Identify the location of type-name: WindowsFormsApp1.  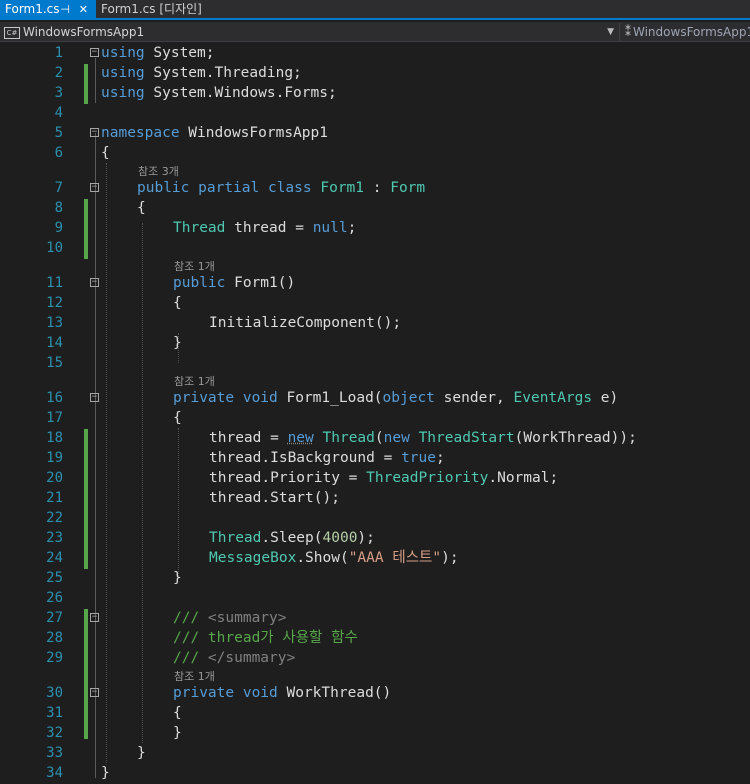
(691, 32).